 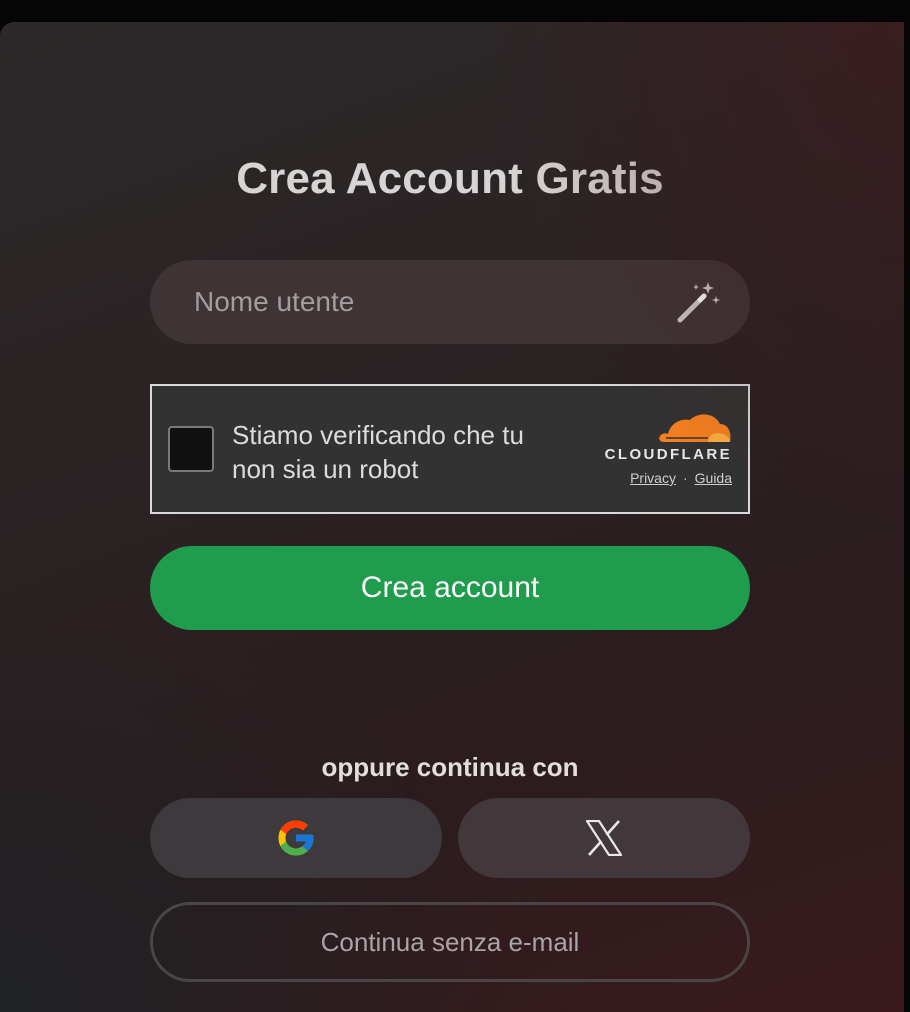 What do you see at coordinates (604, 838) in the screenshot?
I see `x-login-button` at bounding box center [604, 838].